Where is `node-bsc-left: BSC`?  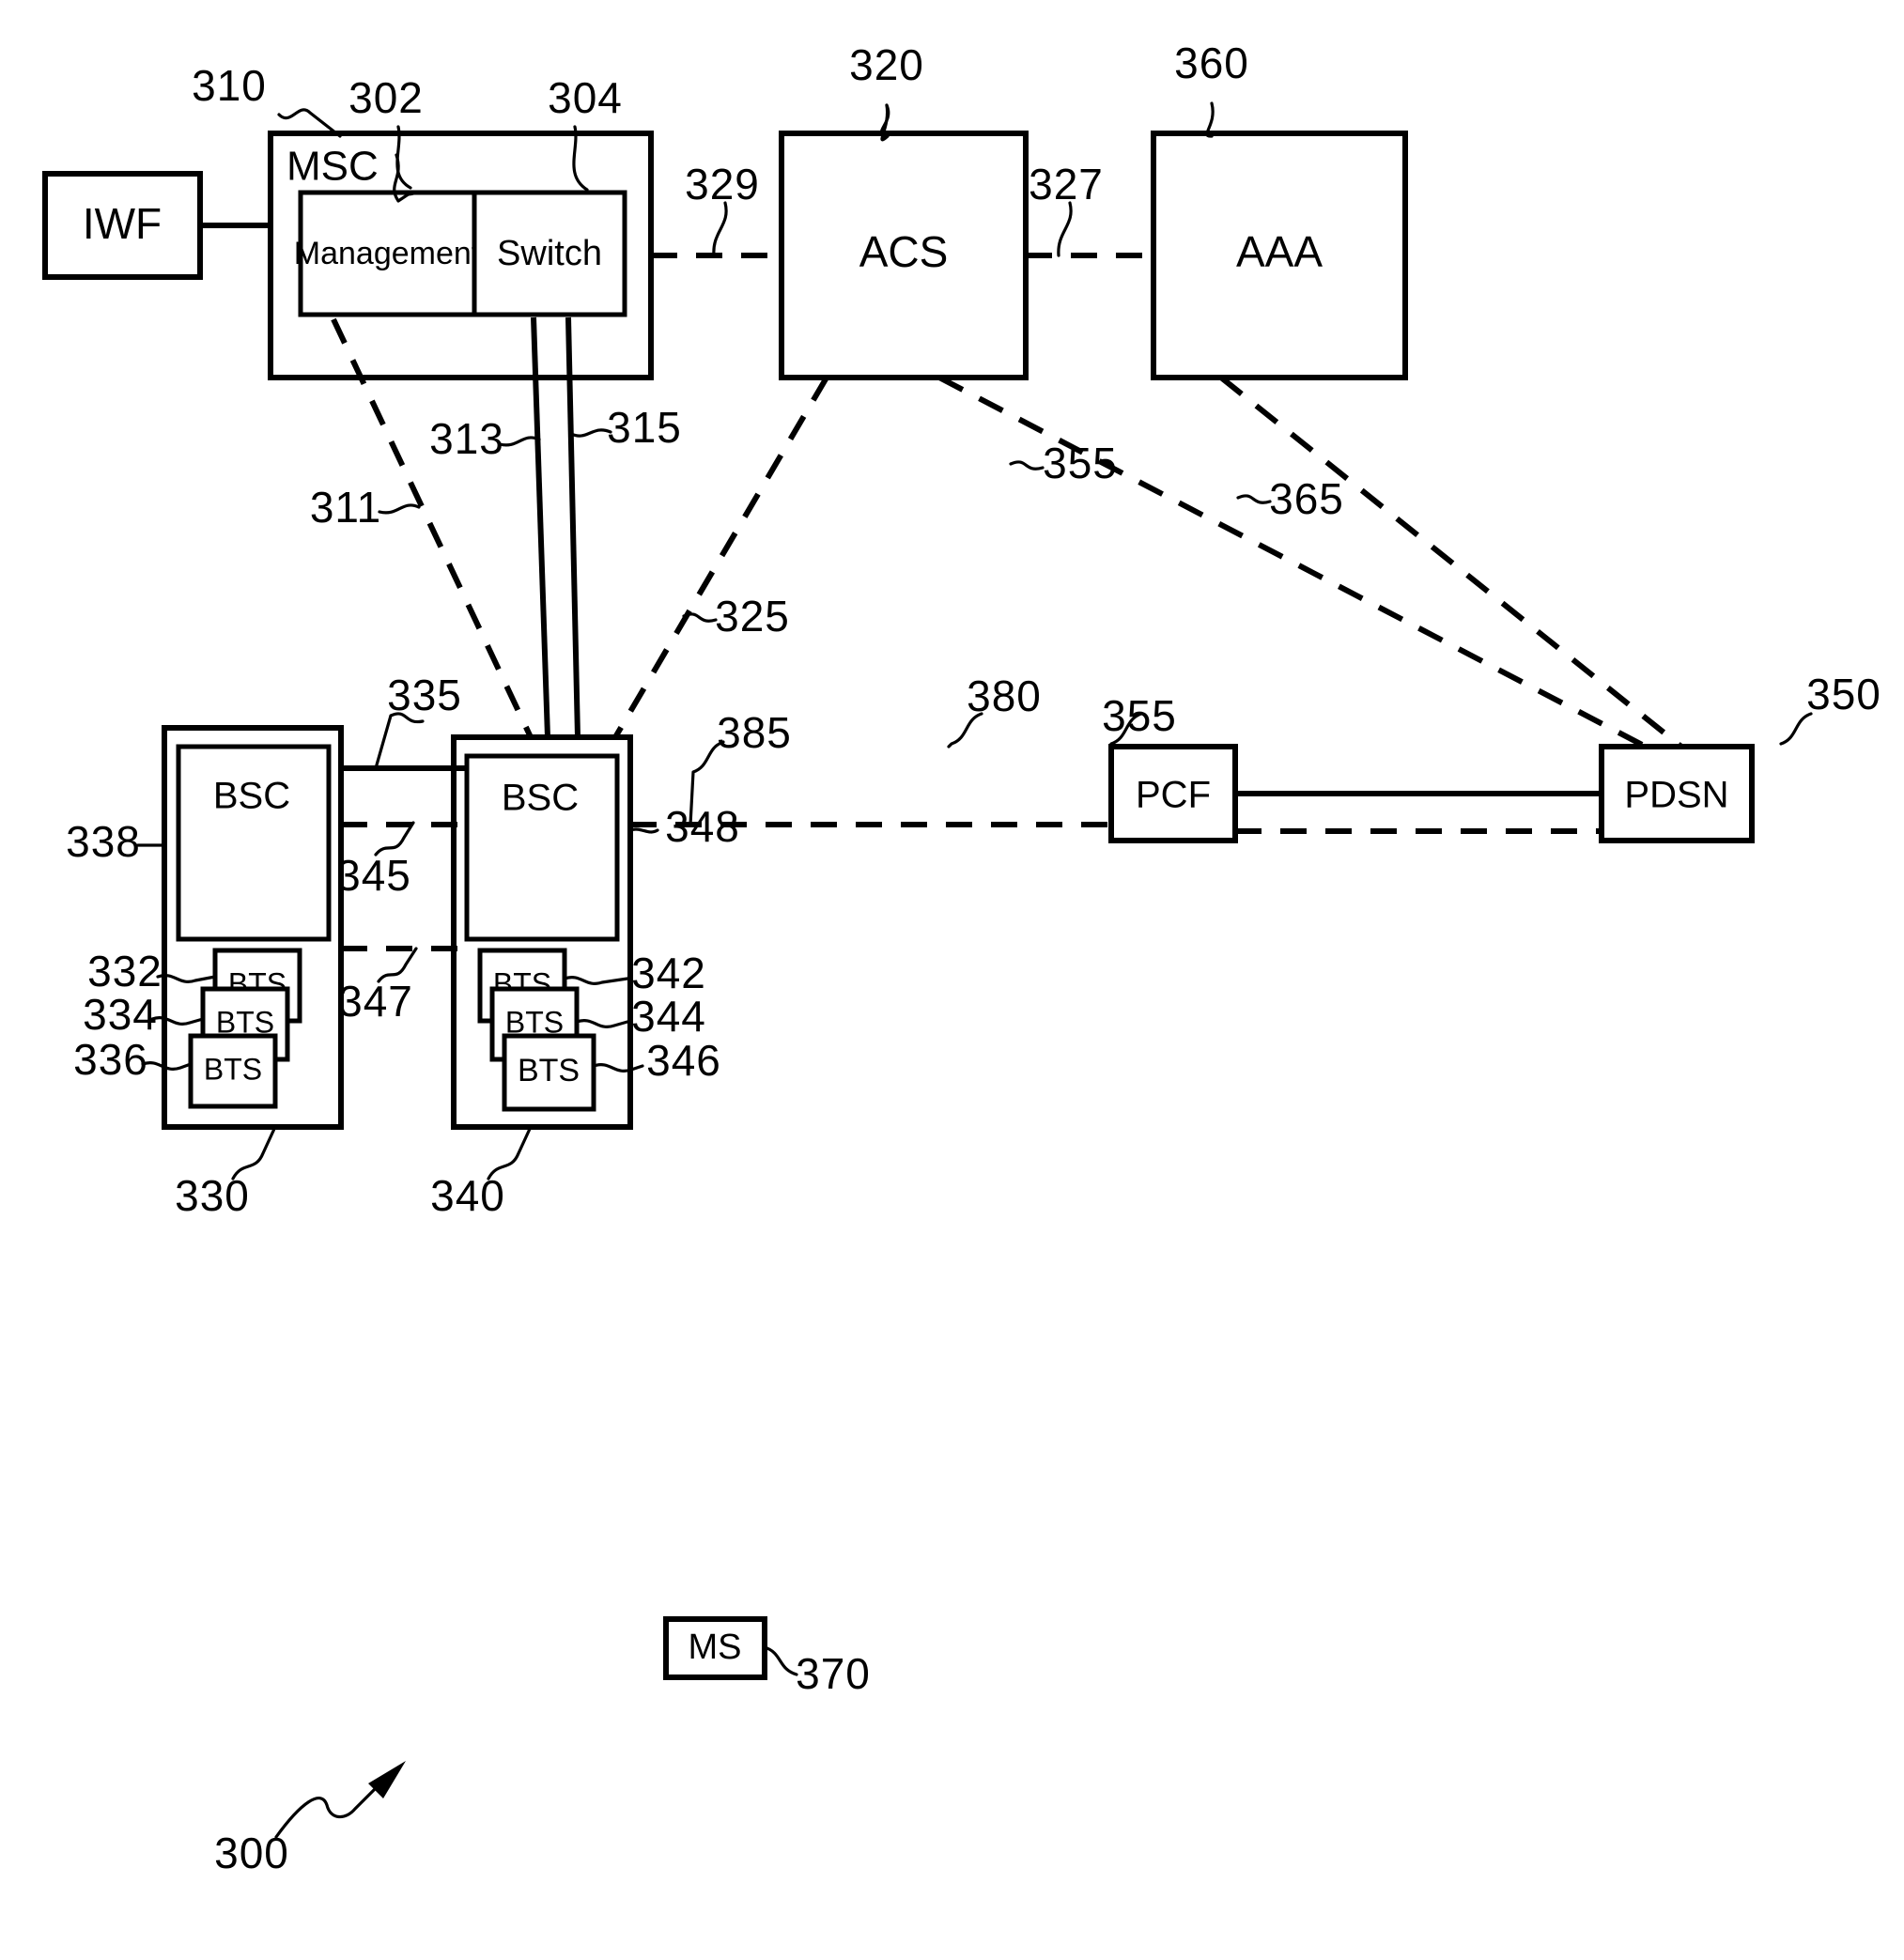
node-bsc-left: BSC is located at coordinates (254, 843).